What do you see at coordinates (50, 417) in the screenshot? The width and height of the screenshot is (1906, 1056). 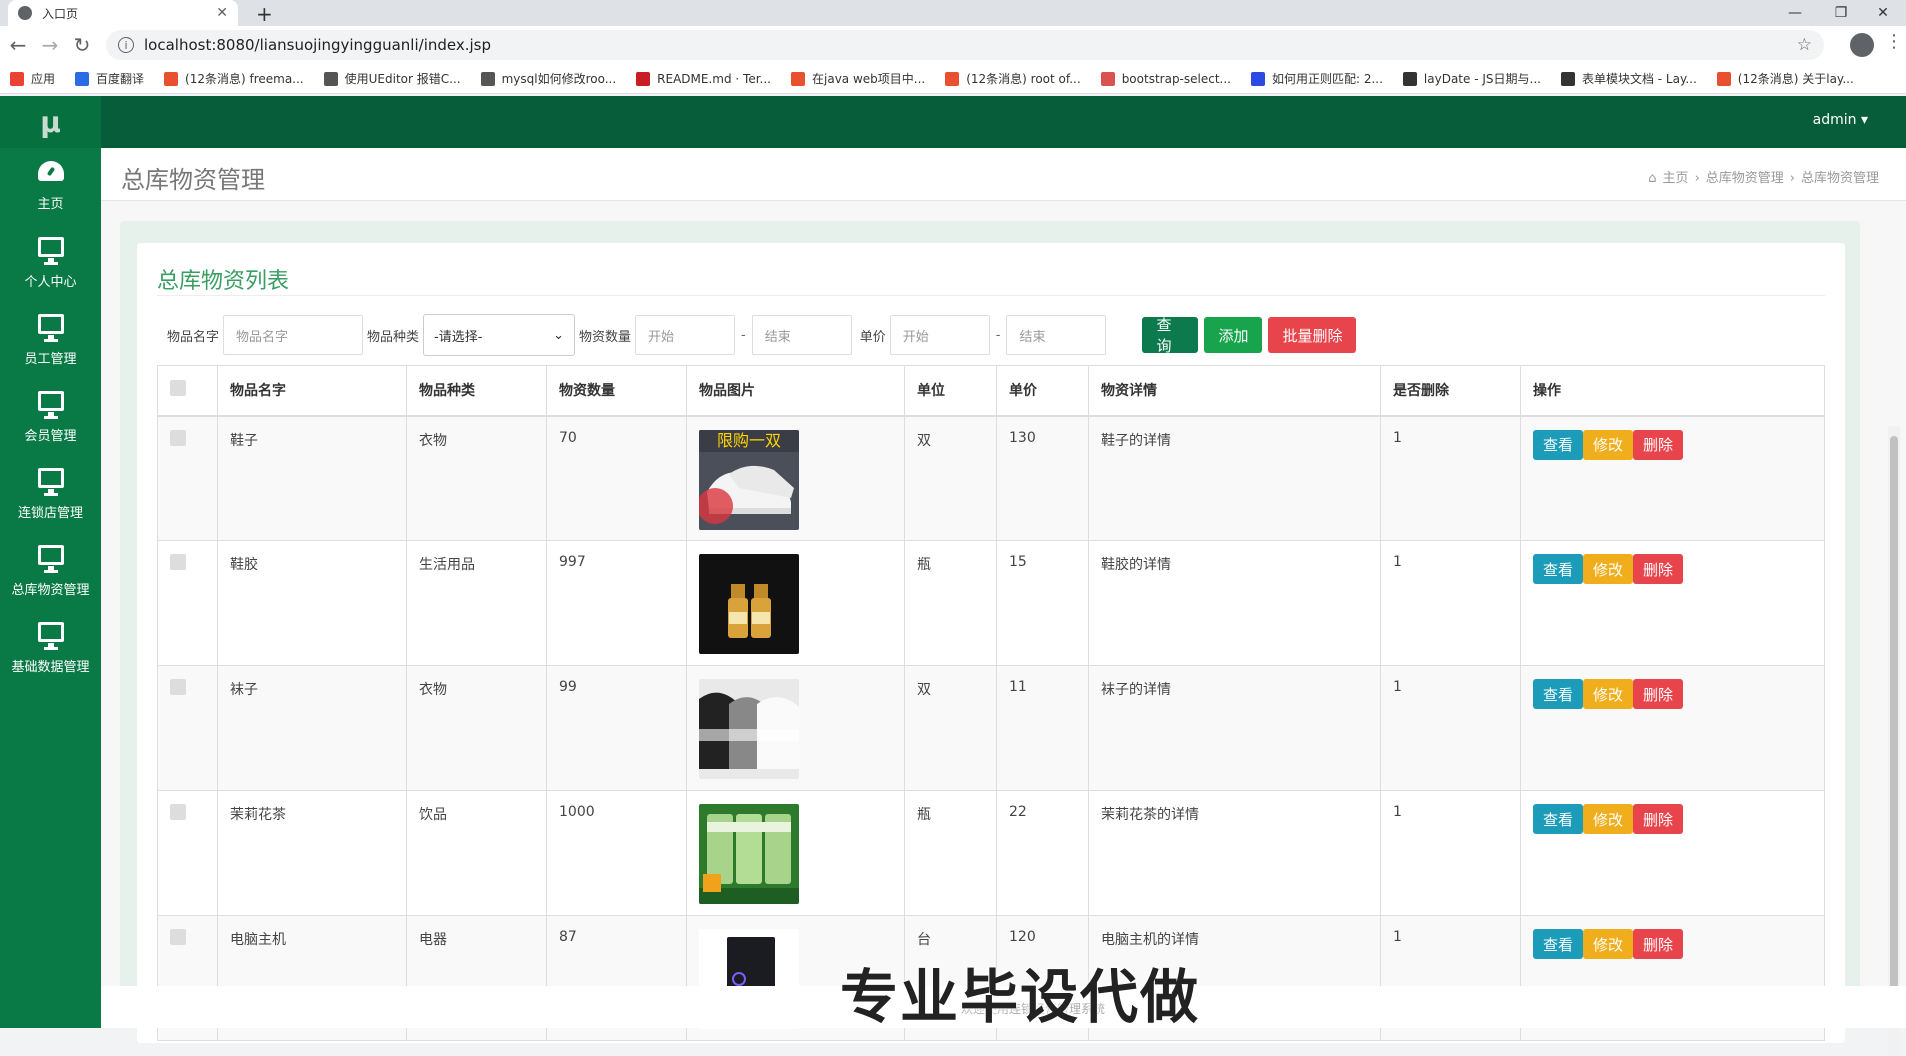 I see `sidebar-item: 会员管理` at bounding box center [50, 417].